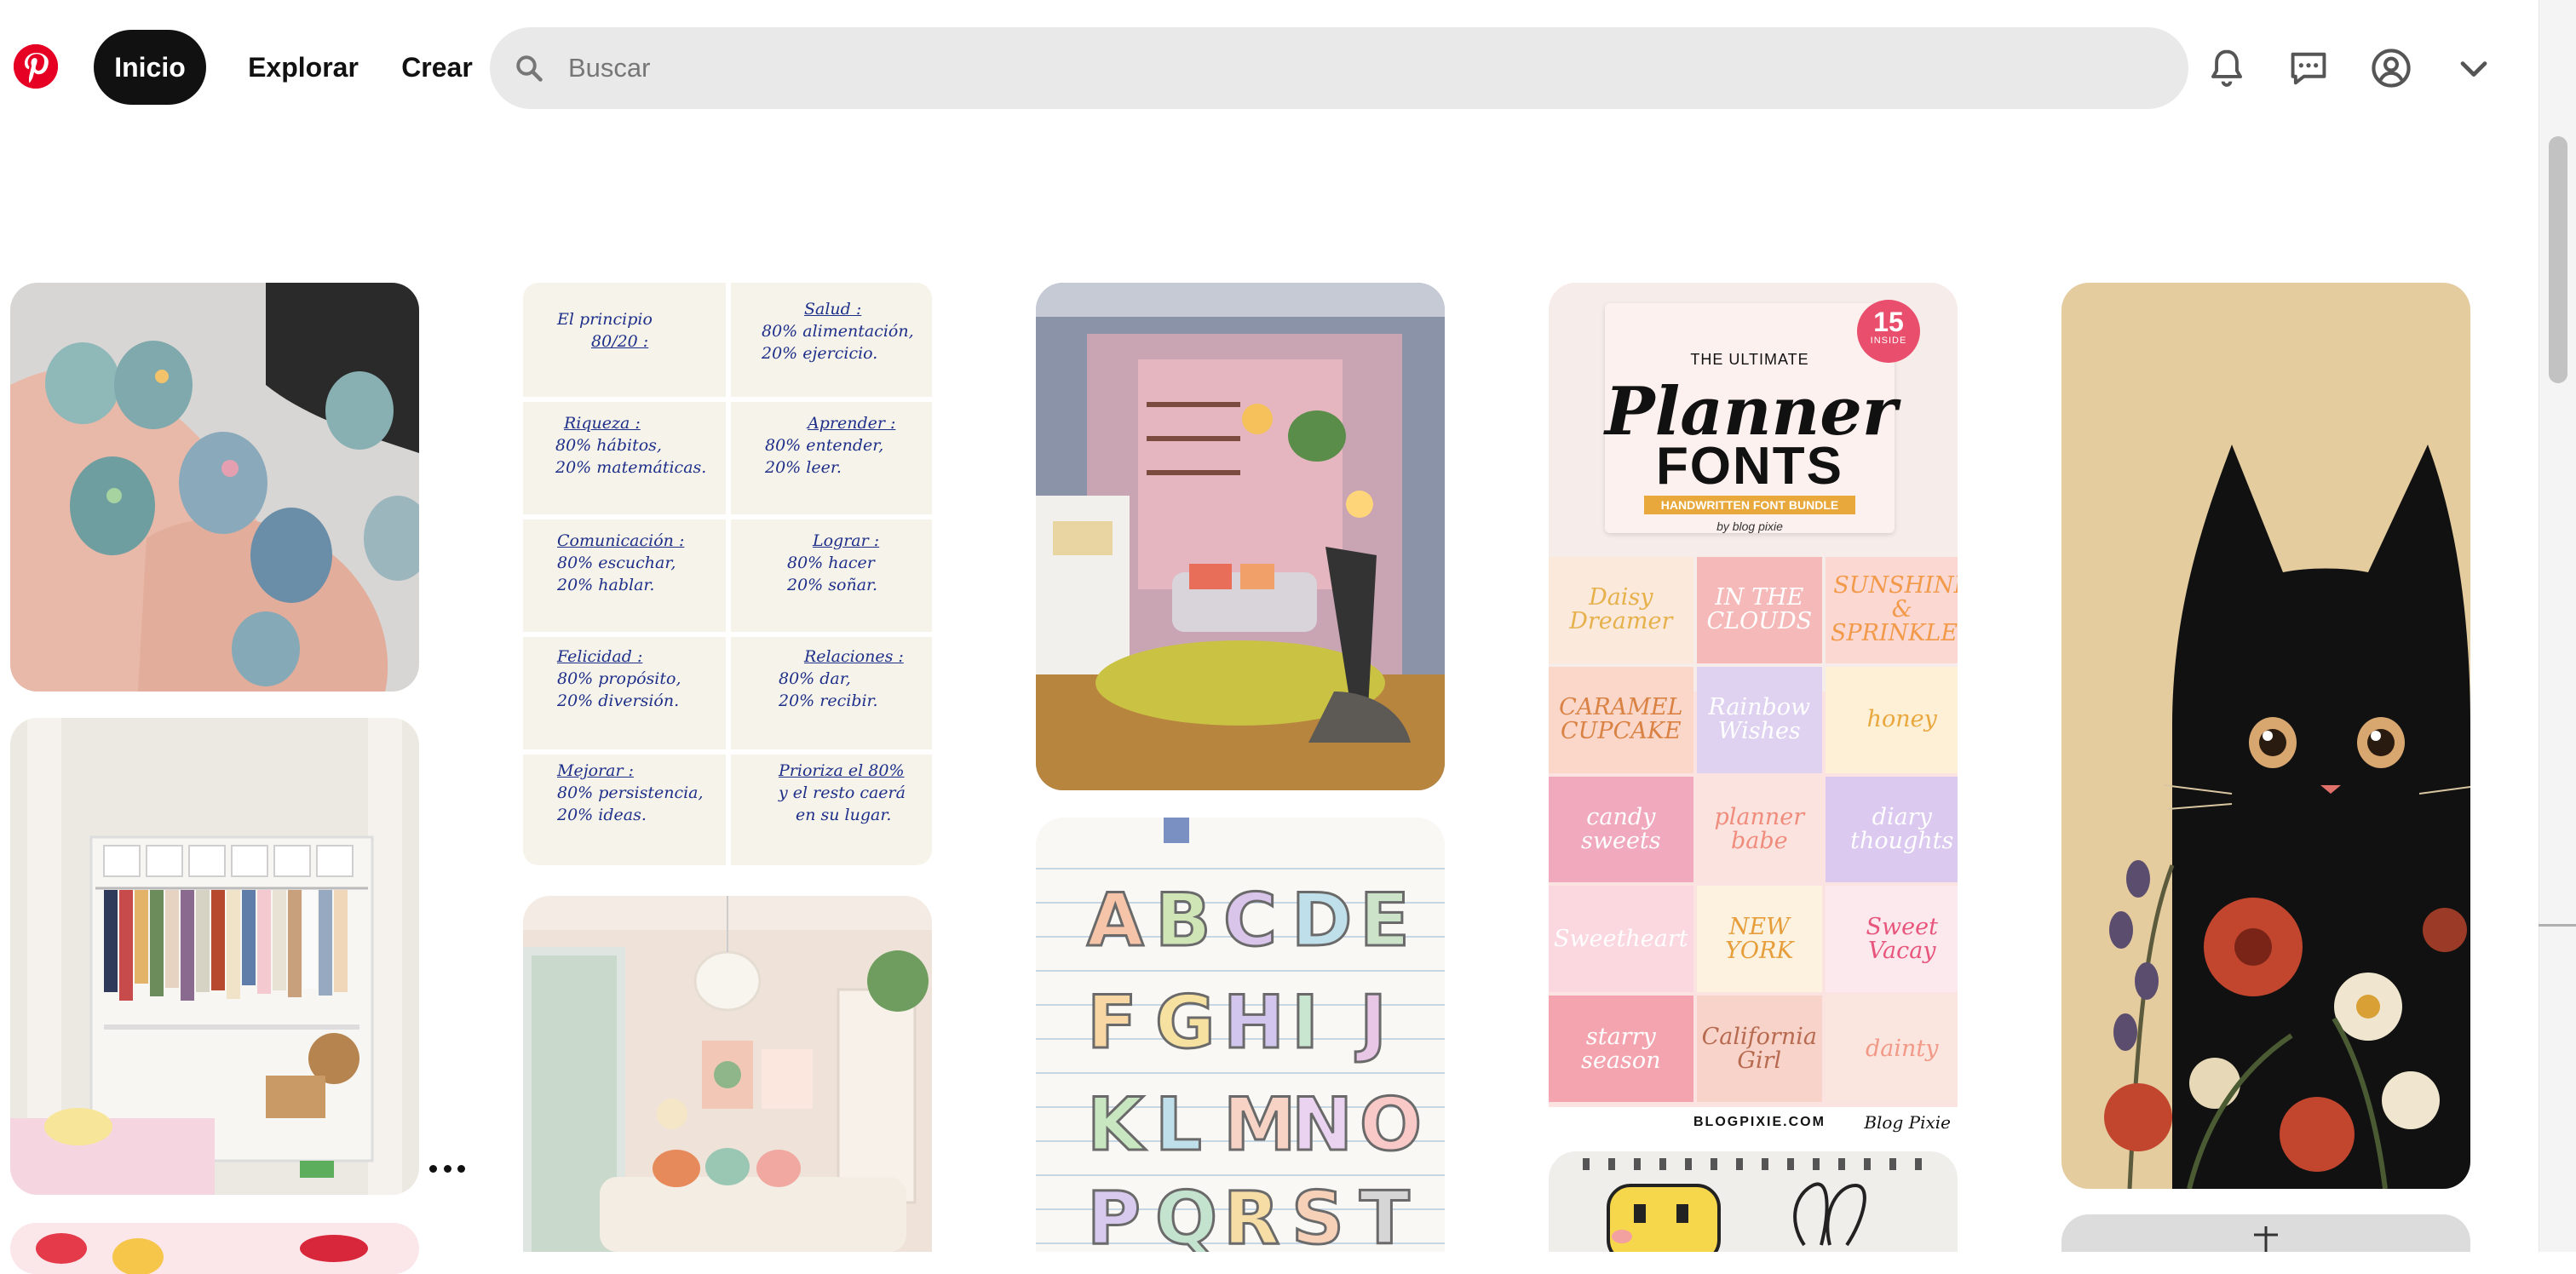  What do you see at coordinates (1889, 341) in the screenshot?
I see `badge-text: INSIDE` at bounding box center [1889, 341].